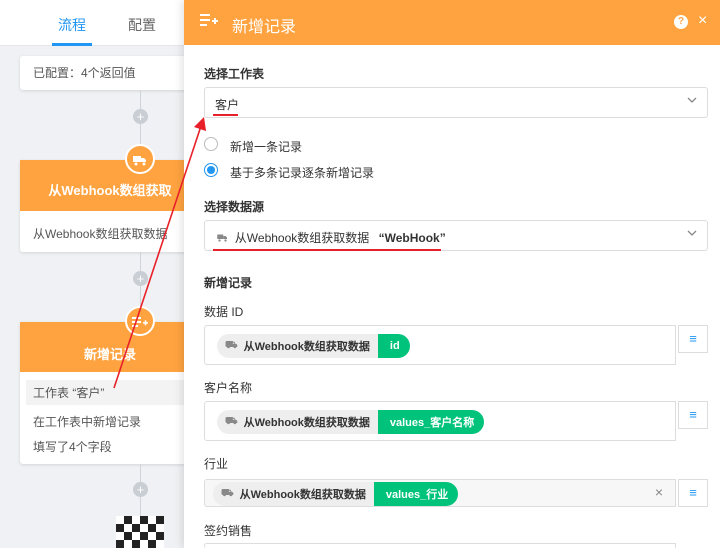 This screenshot has width=720, height=548. Describe the element at coordinates (211, 144) in the screenshot. I see `radio-single-record` at that location.